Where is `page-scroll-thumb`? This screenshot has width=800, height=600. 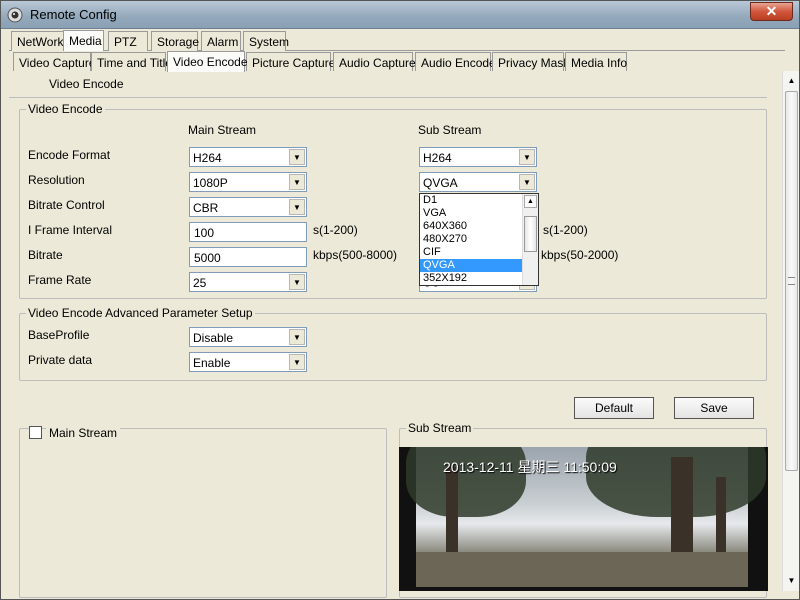 page-scroll-thumb is located at coordinates (791, 281).